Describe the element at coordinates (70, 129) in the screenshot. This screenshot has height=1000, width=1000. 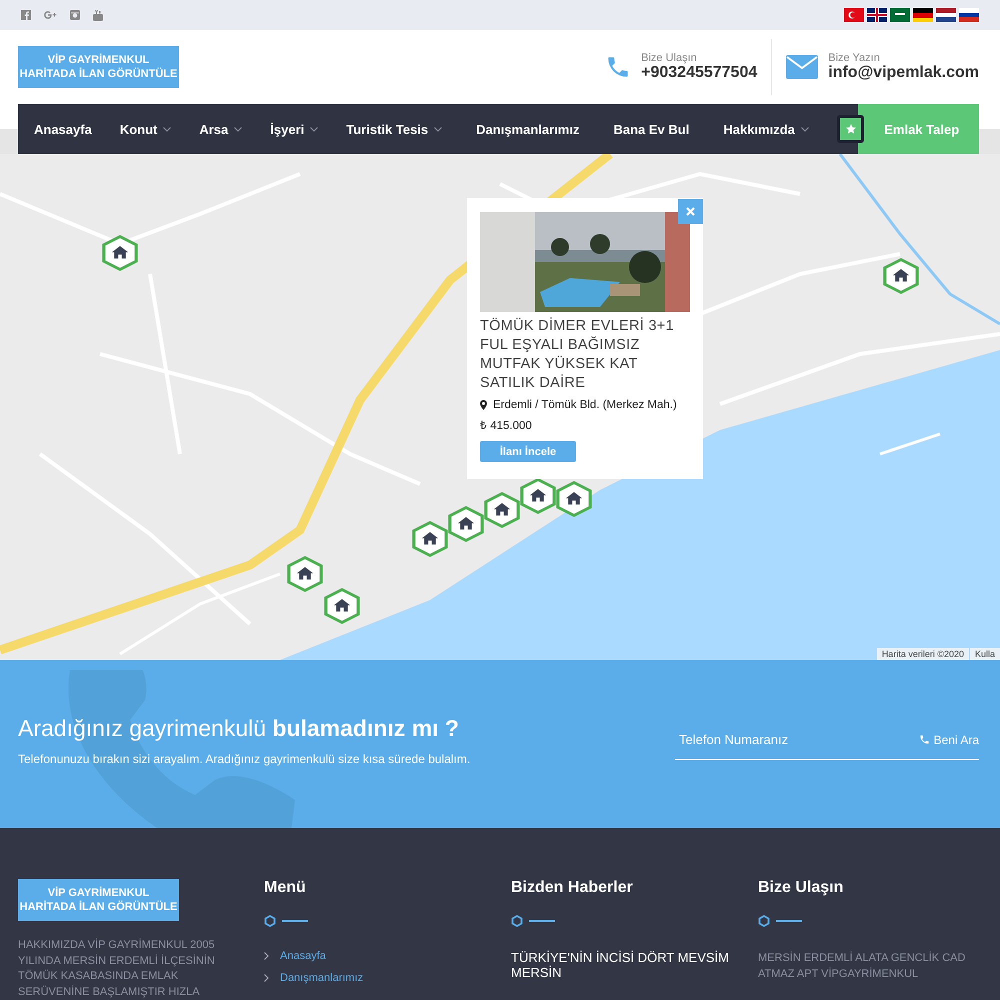
I see `nav-item: Anasayfa` at that location.